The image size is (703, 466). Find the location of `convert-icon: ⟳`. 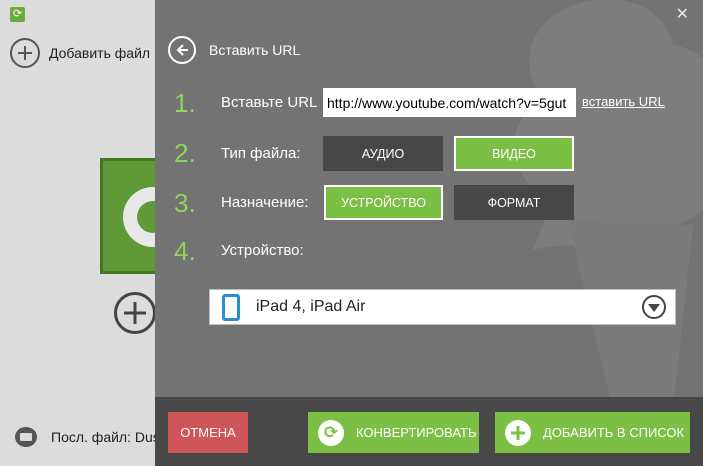

convert-icon: ⟳ is located at coordinates (331, 432).